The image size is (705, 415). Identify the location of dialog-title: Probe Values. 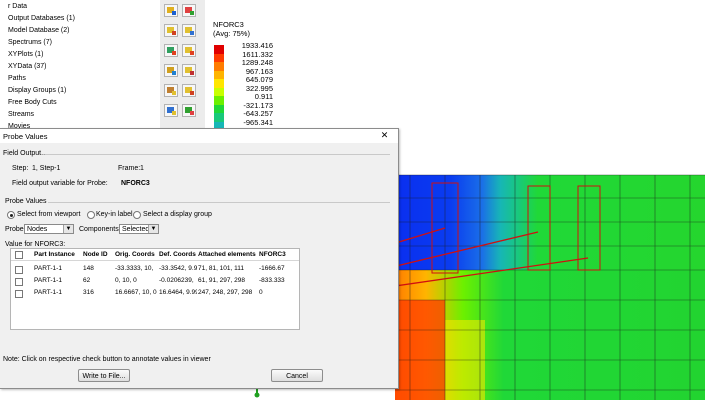
(25, 136).